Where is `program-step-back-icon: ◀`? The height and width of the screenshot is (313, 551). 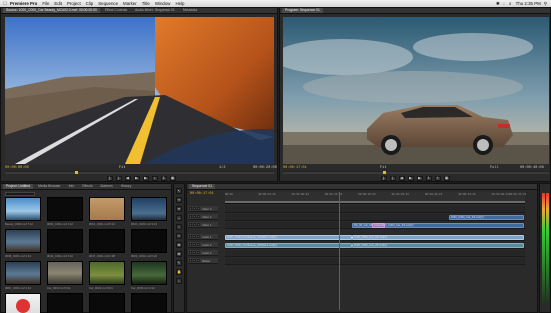 program-step-back-icon: ◀ is located at coordinates (401, 178).